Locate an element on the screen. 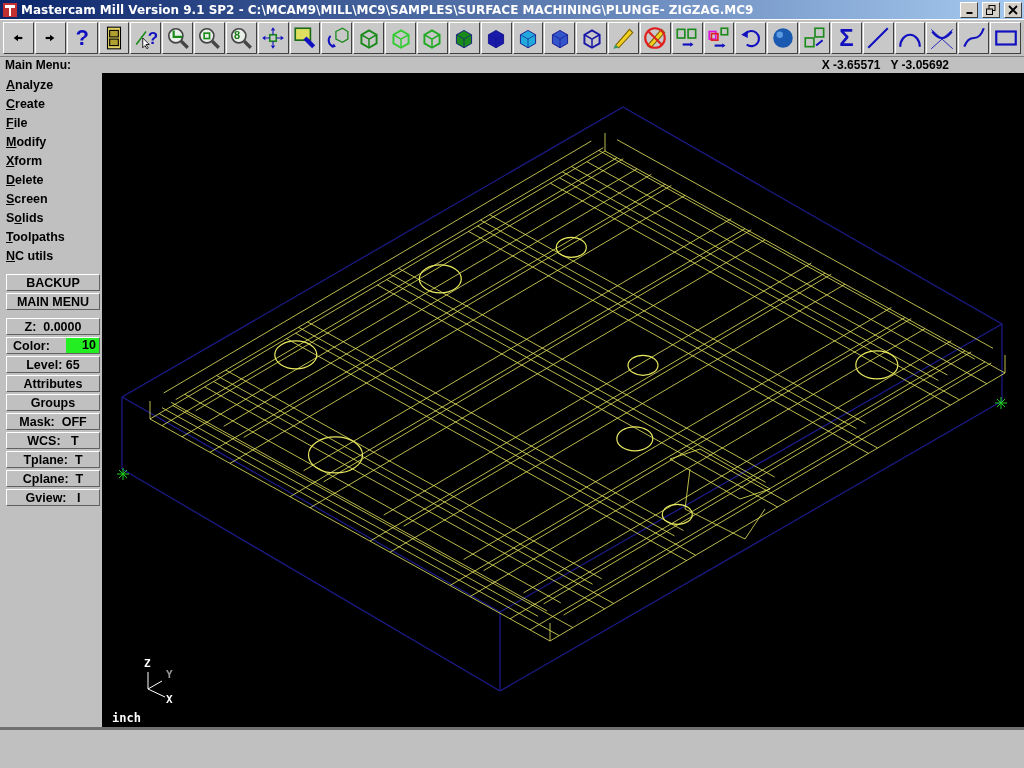 The height and width of the screenshot is (768, 1024). restore-button is located at coordinates (991, 9).